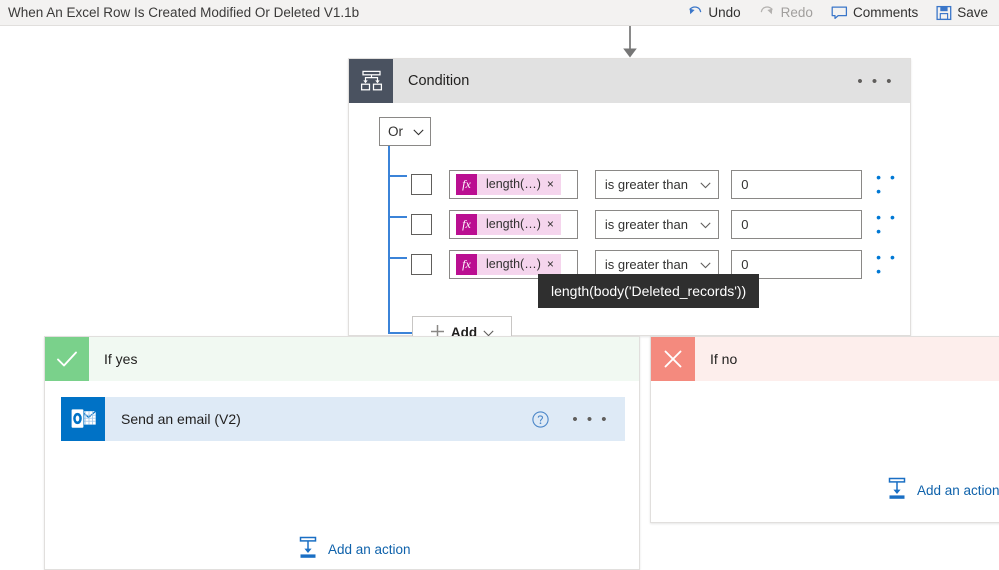 The width and height of the screenshot is (999, 570). I want to click on comments-label: Comments, so click(885, 12).